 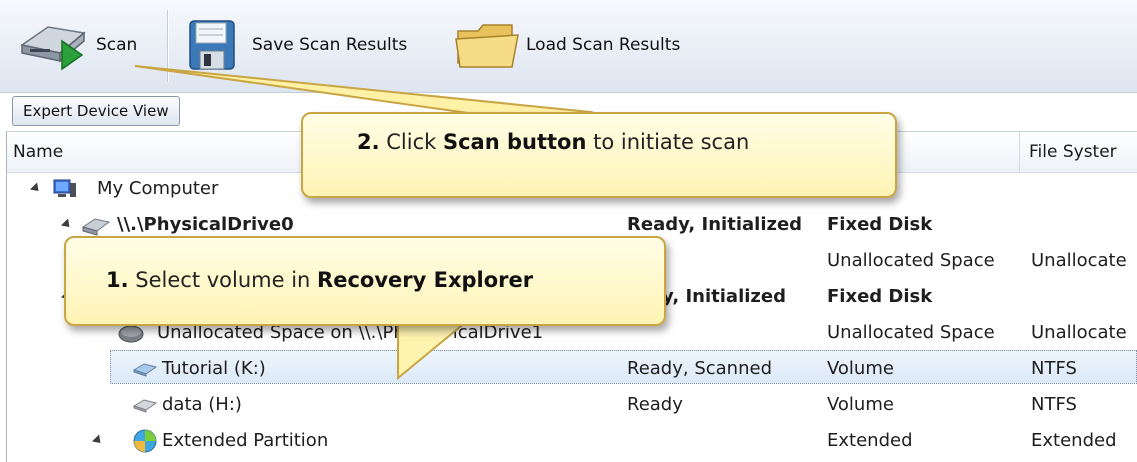 What do you see at coordinates (599, 155) in the screenshot?
I see `callout-scan-button: 2. Click Scan button to initiate scan` at bounding box center [599, 155].